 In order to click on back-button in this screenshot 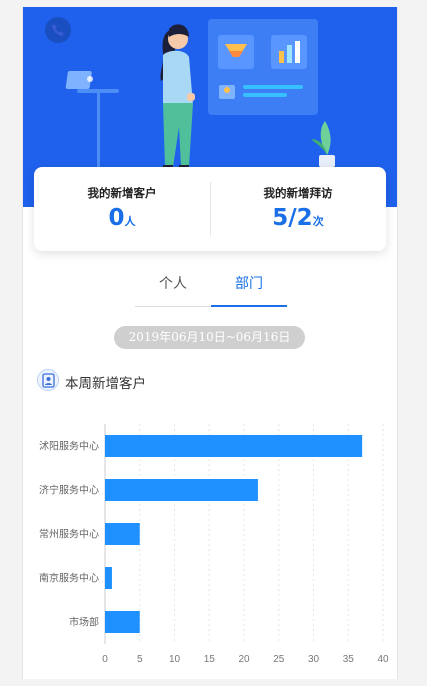, I will do `click(58, 30)`.